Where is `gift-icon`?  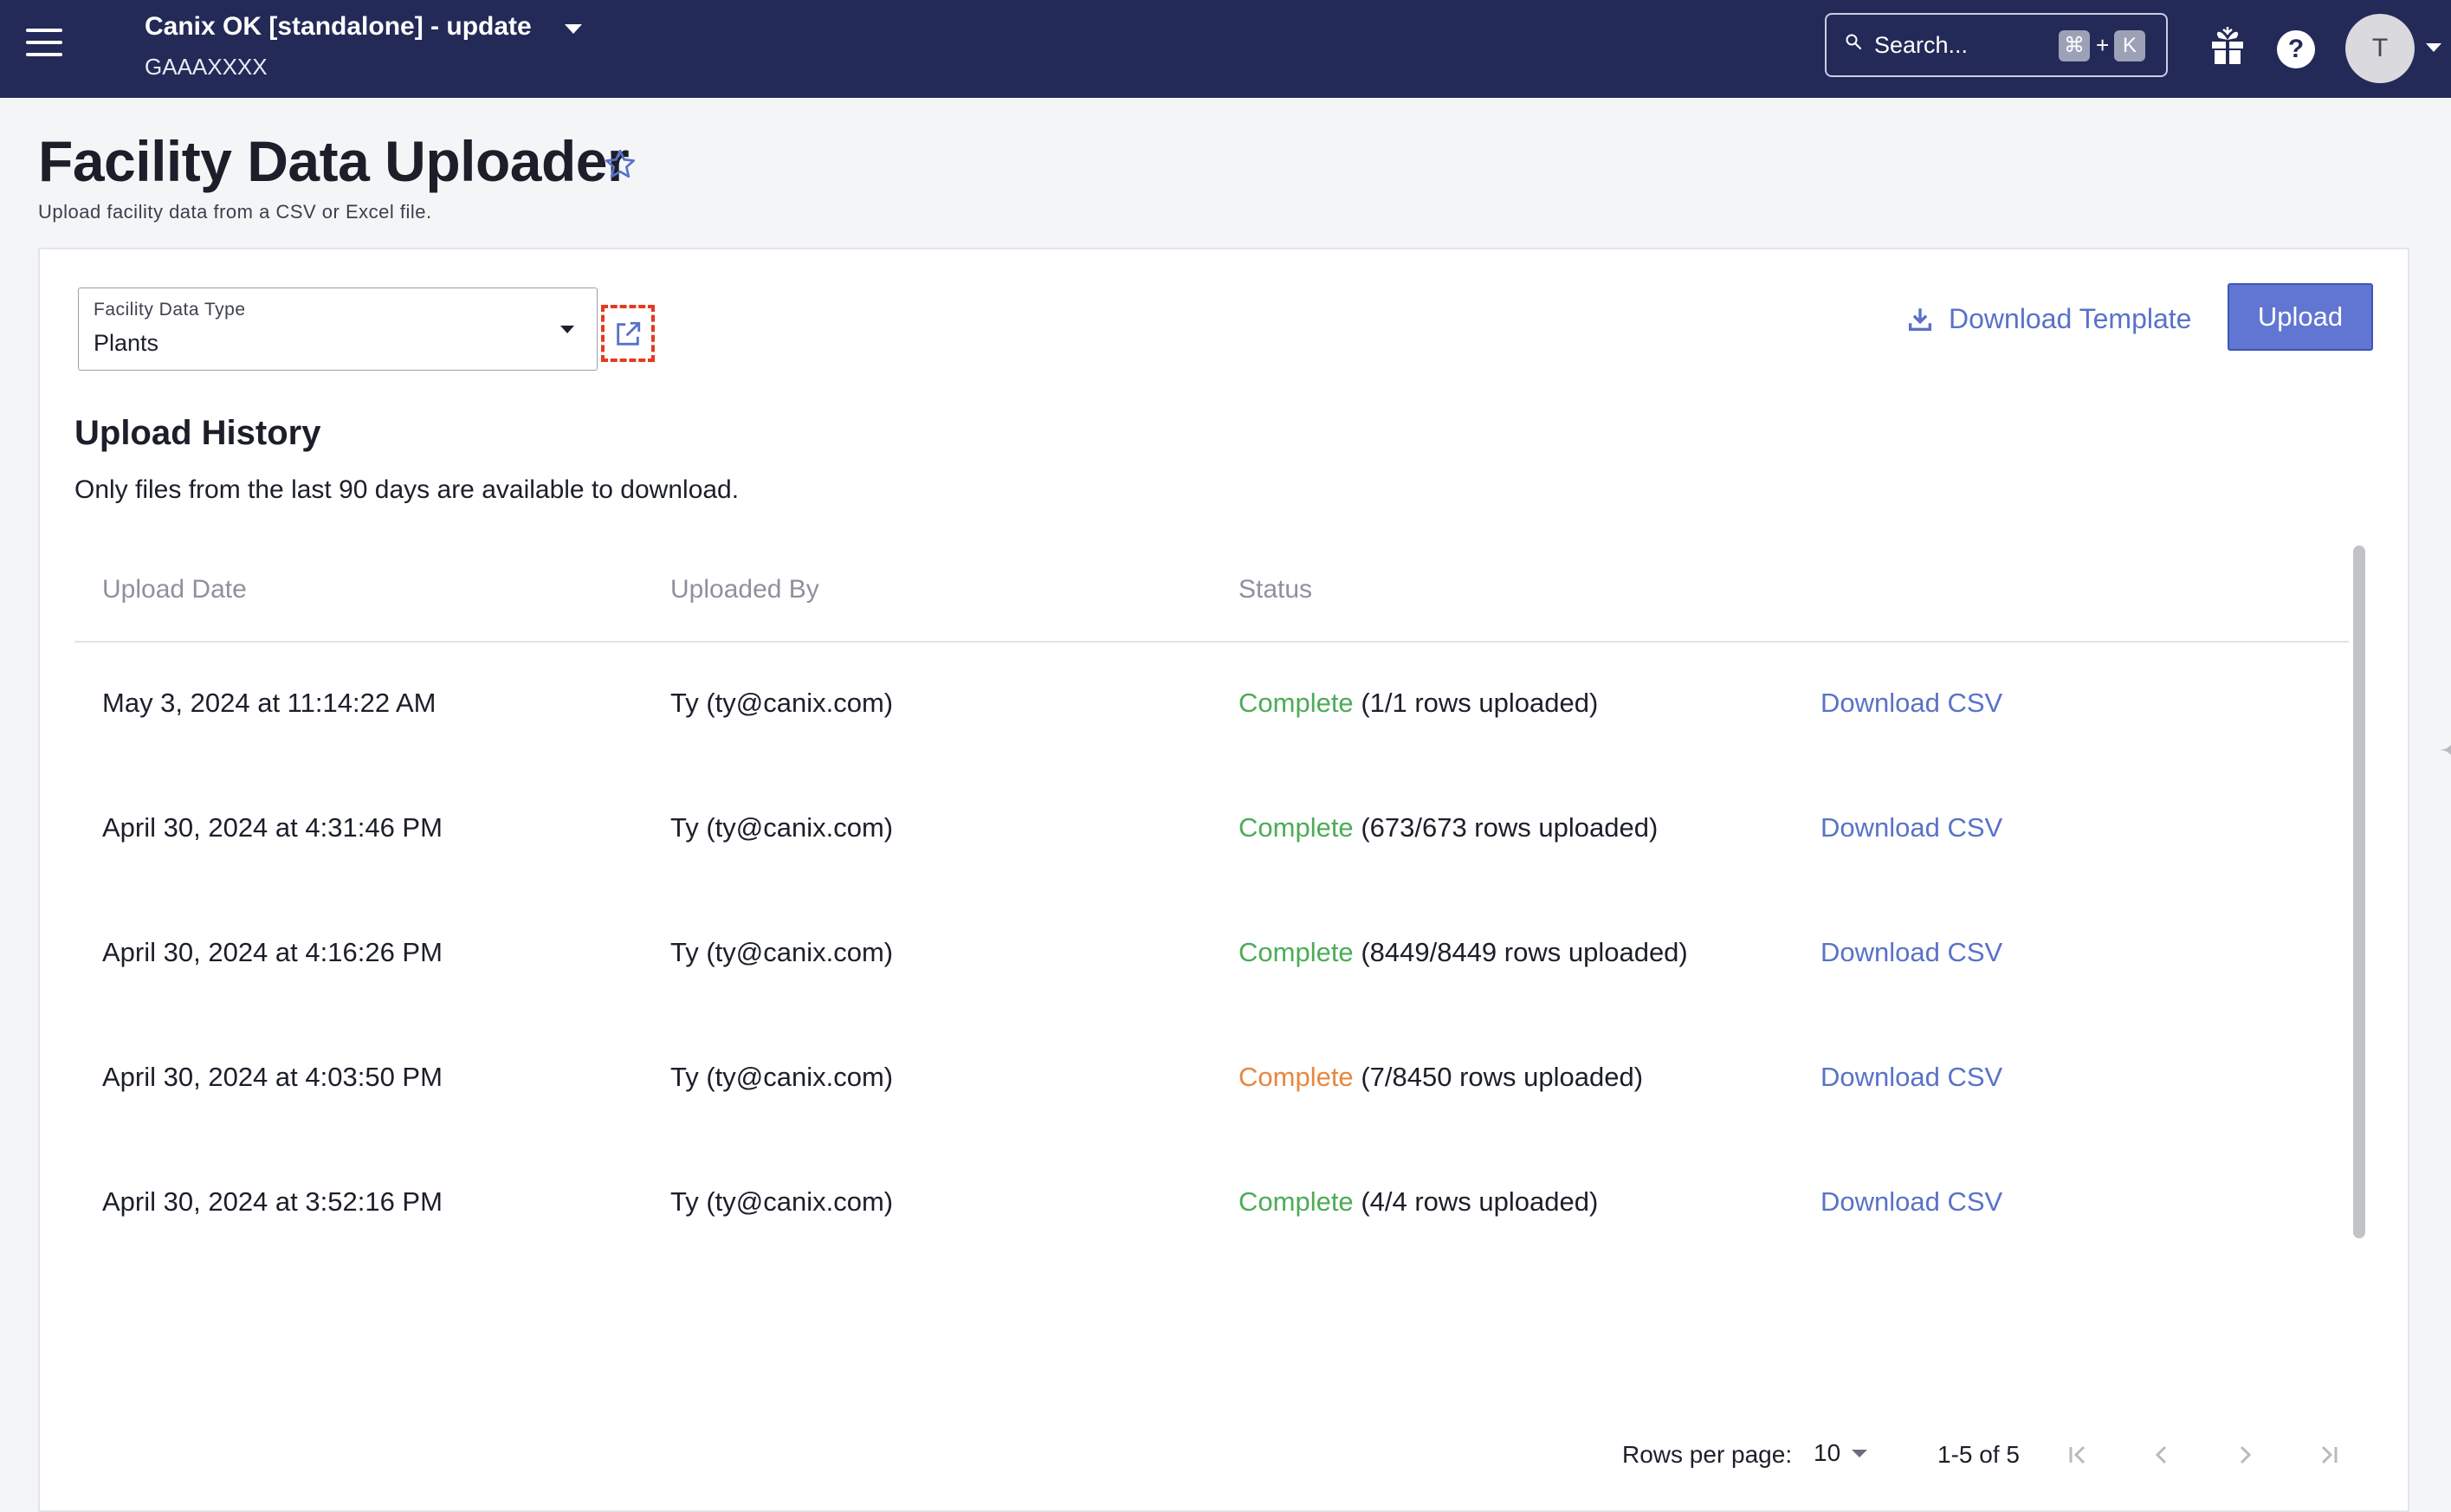
gift-icon is located at coordinates (2227, 45).